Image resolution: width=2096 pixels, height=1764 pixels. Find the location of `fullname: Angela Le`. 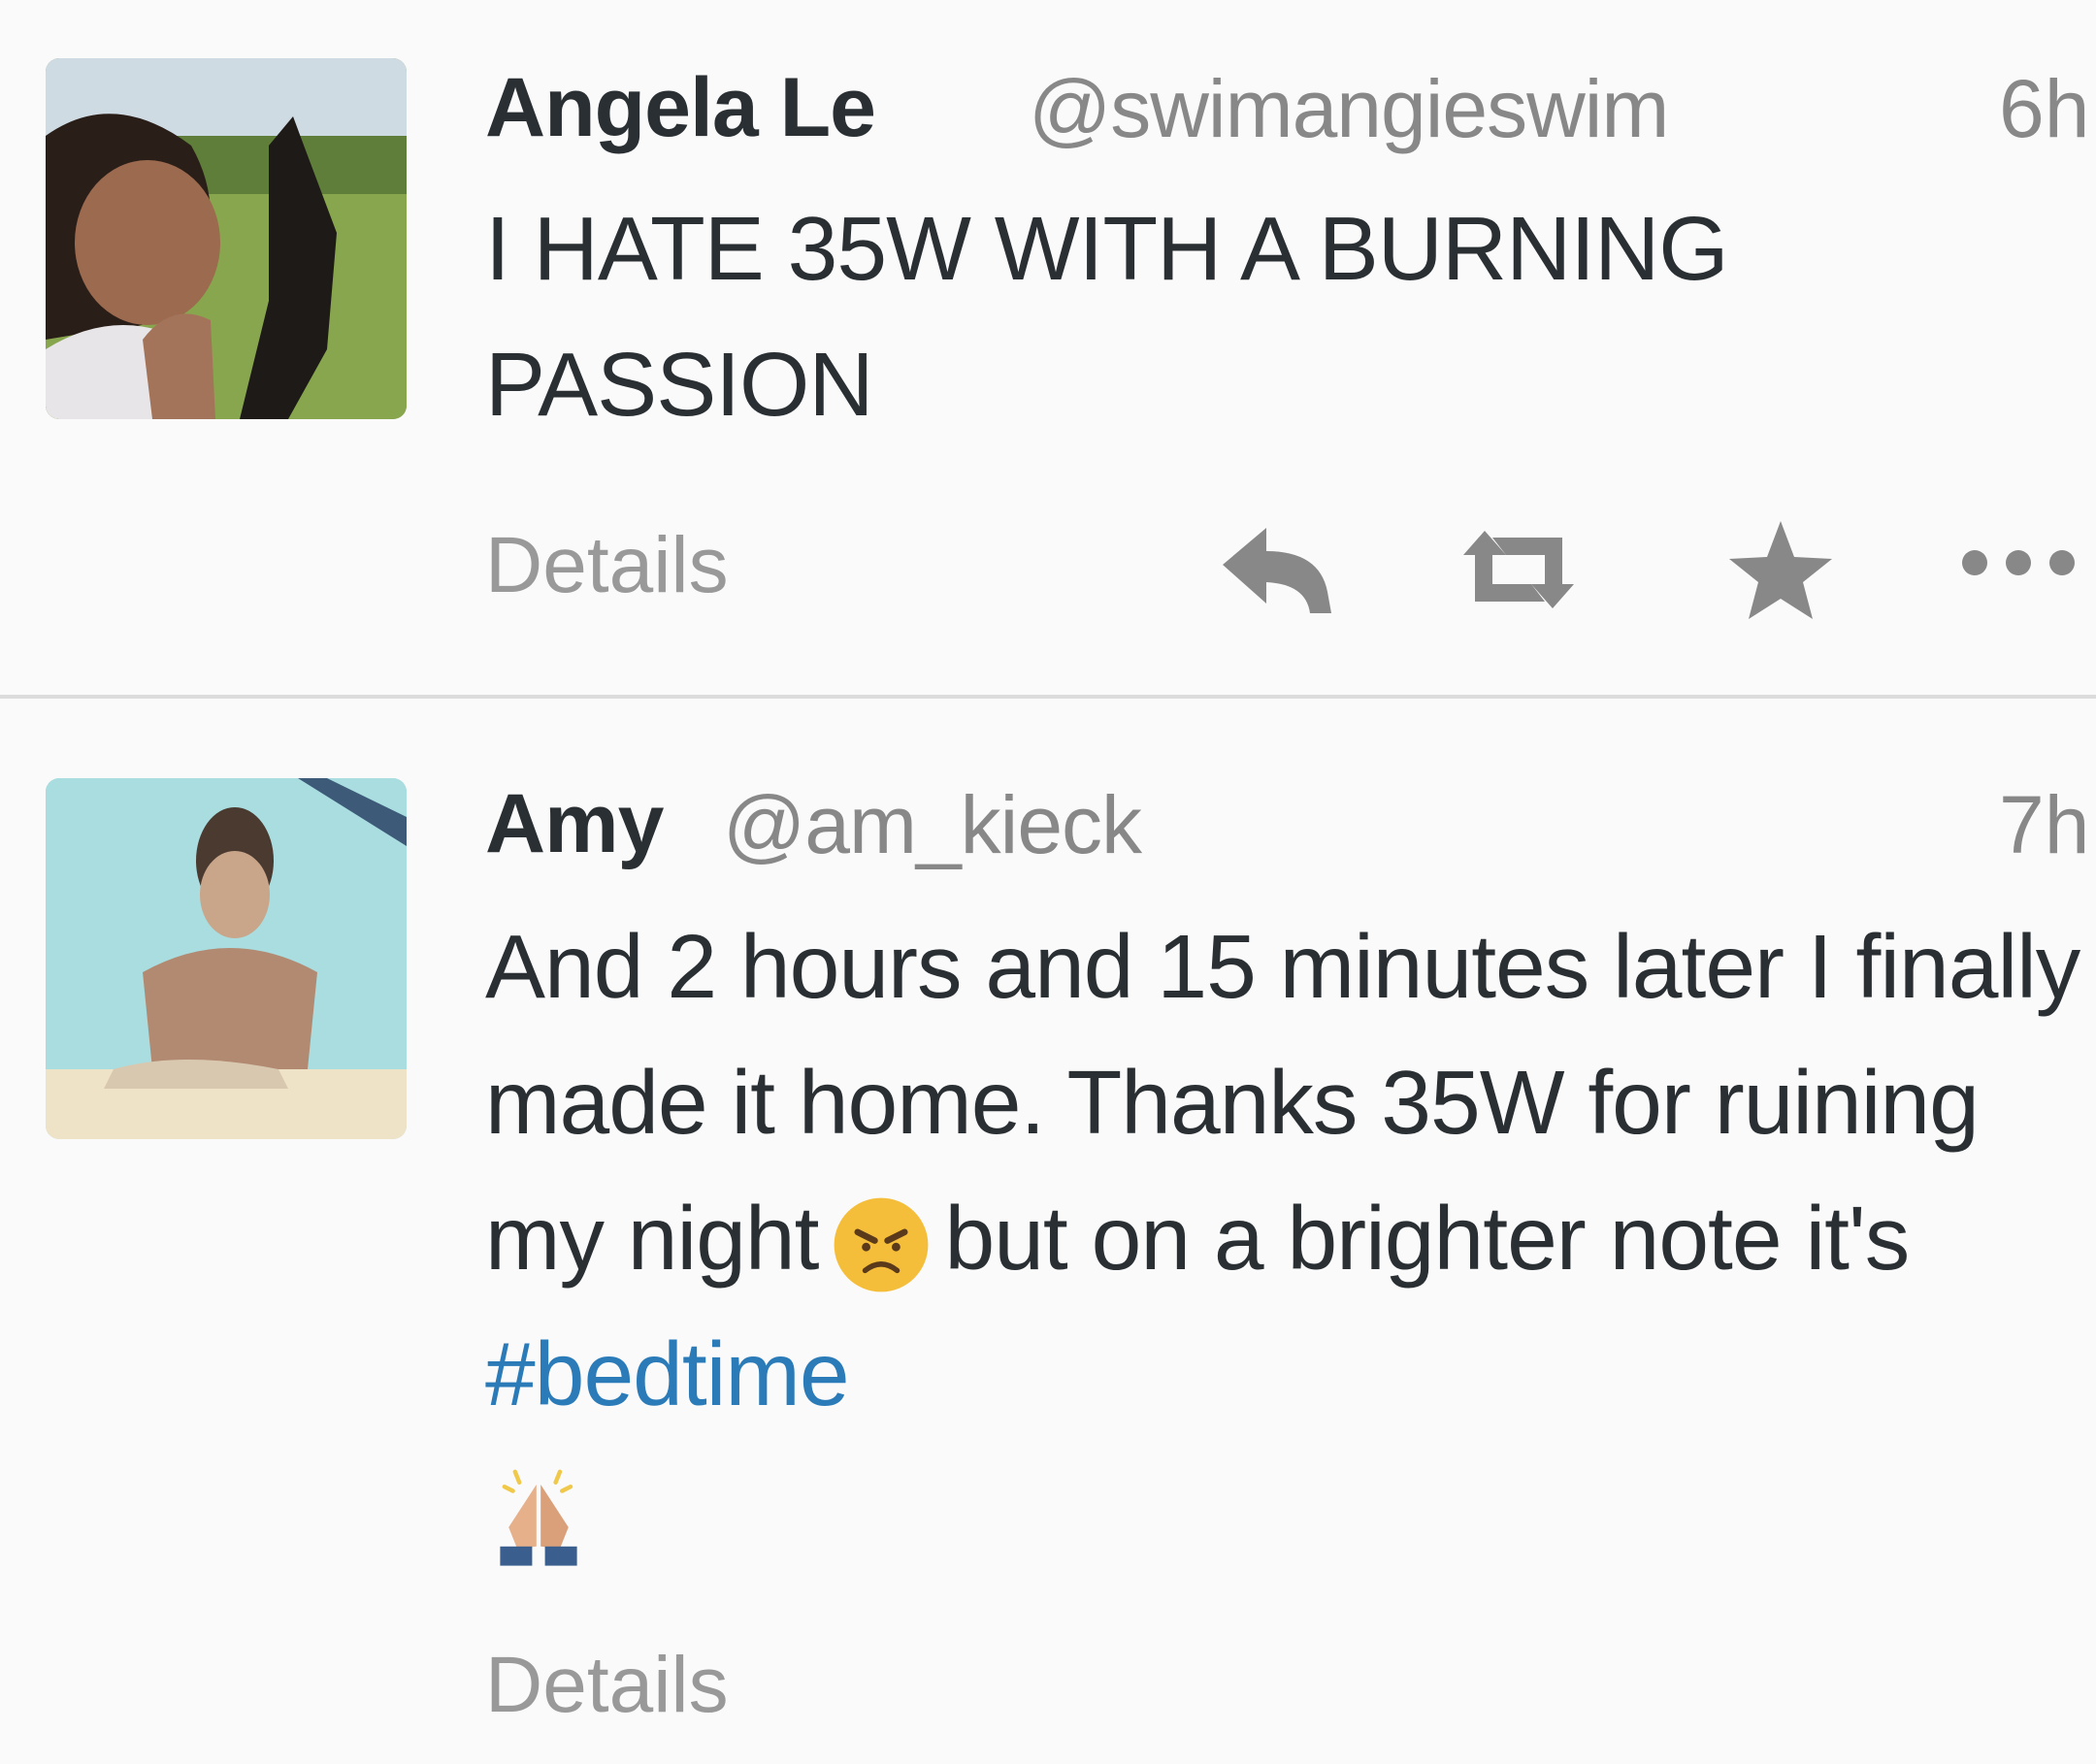

fullname: Angela Le is located at coordinates (680, 108).